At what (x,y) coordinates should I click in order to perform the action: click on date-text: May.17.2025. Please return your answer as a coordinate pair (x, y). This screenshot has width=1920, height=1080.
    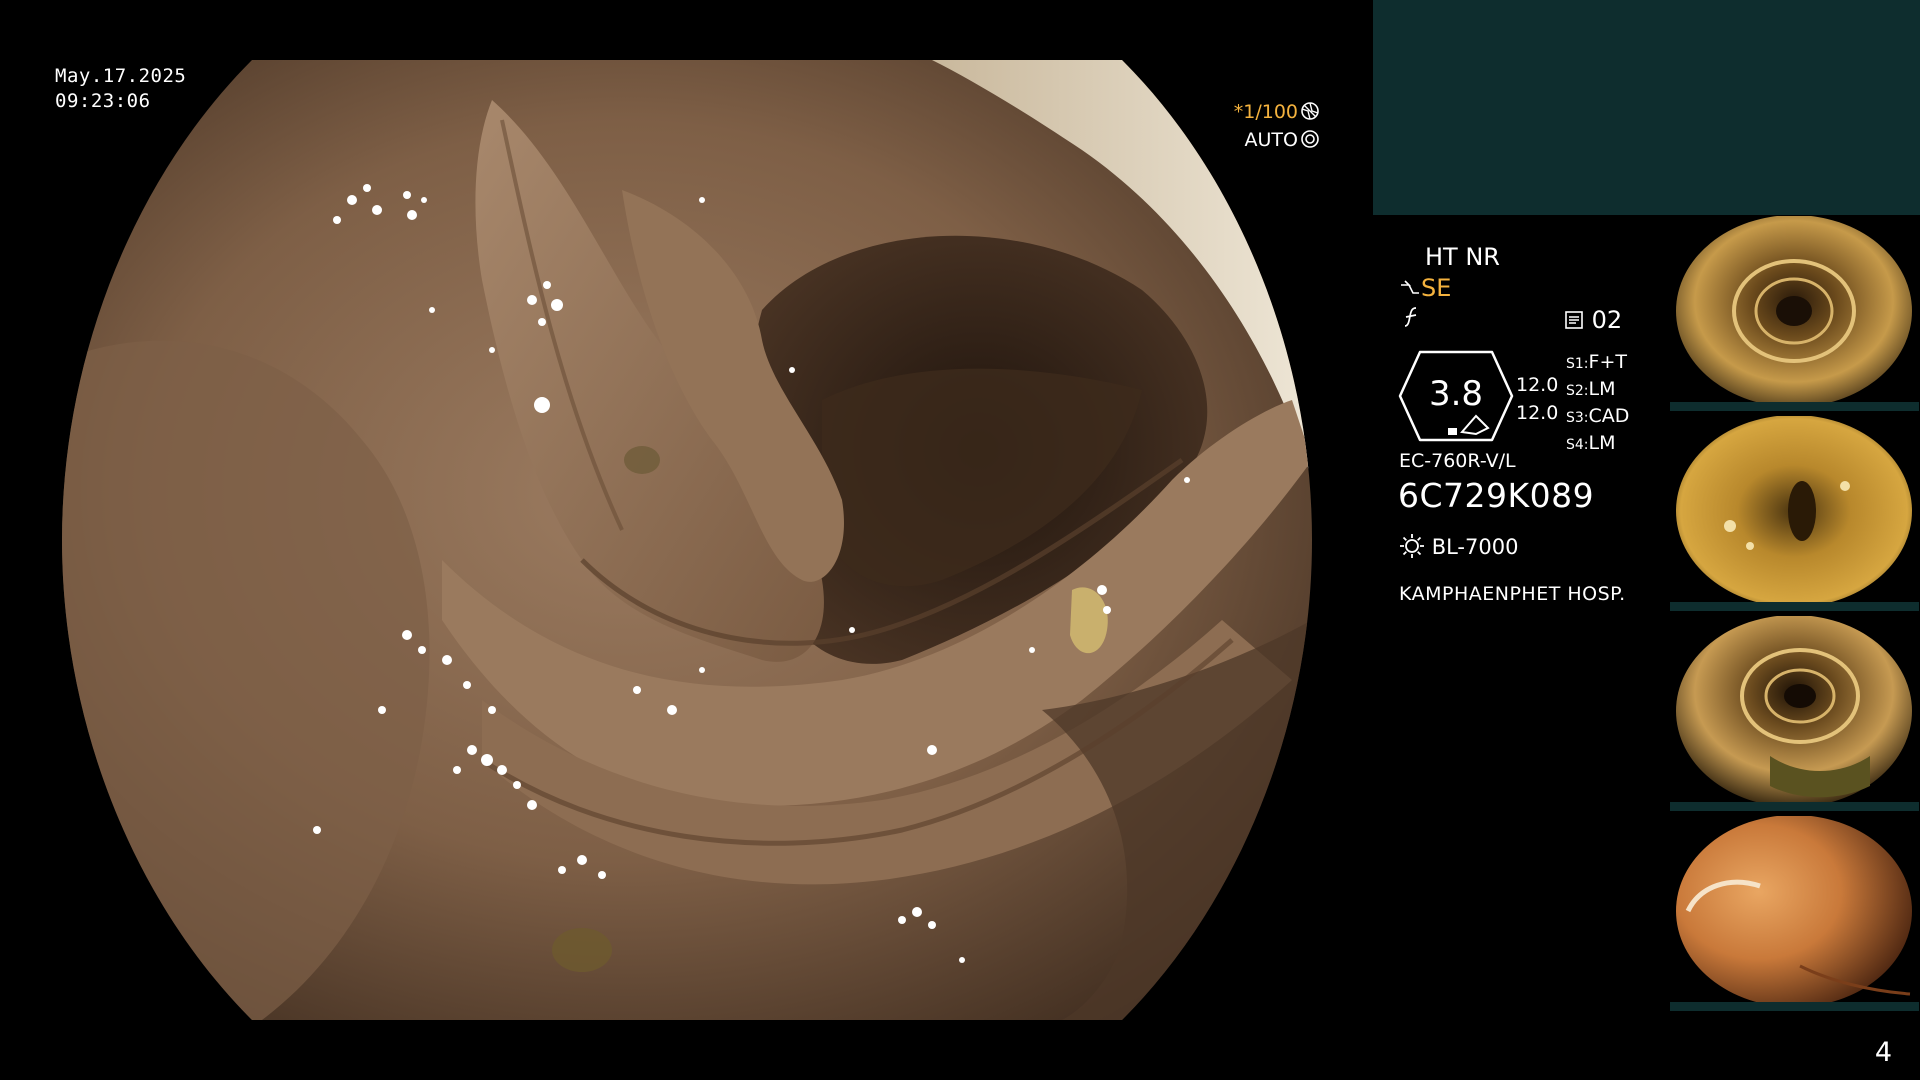
    Looking at the image, I should click on (121, 76).